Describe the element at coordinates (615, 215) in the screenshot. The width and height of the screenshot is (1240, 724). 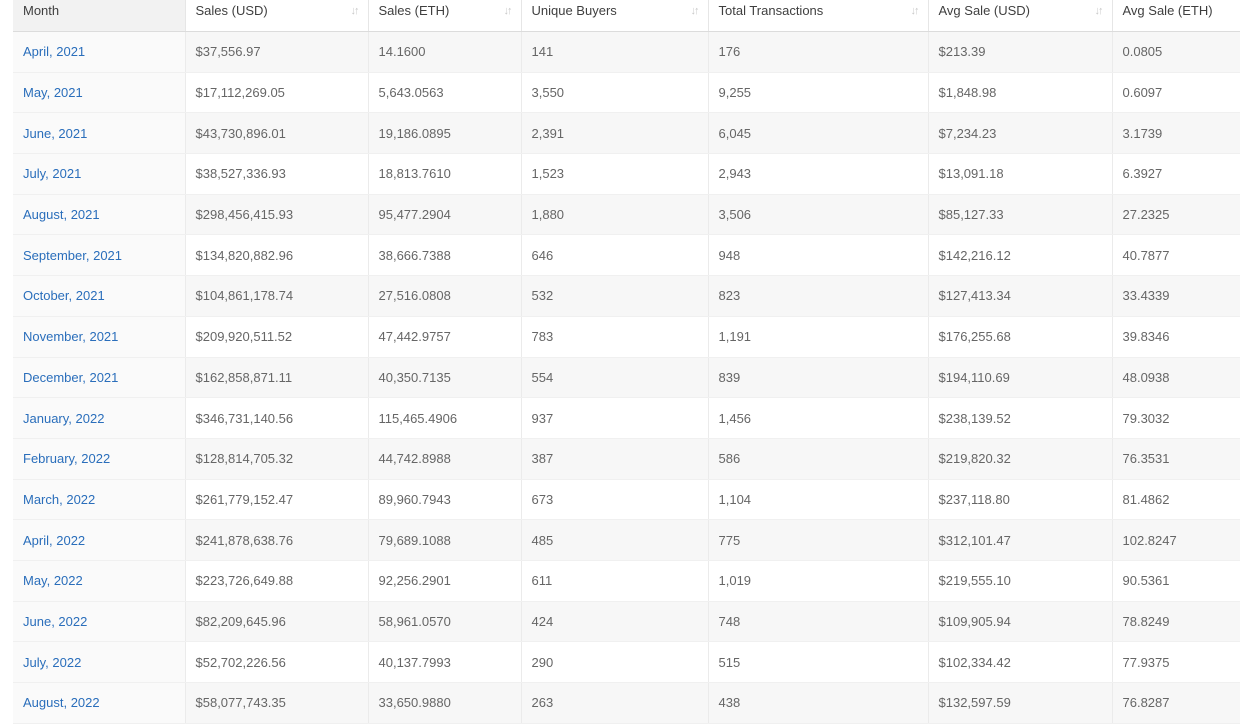
I see `cell-unique-buyers: 1,880` at that location.